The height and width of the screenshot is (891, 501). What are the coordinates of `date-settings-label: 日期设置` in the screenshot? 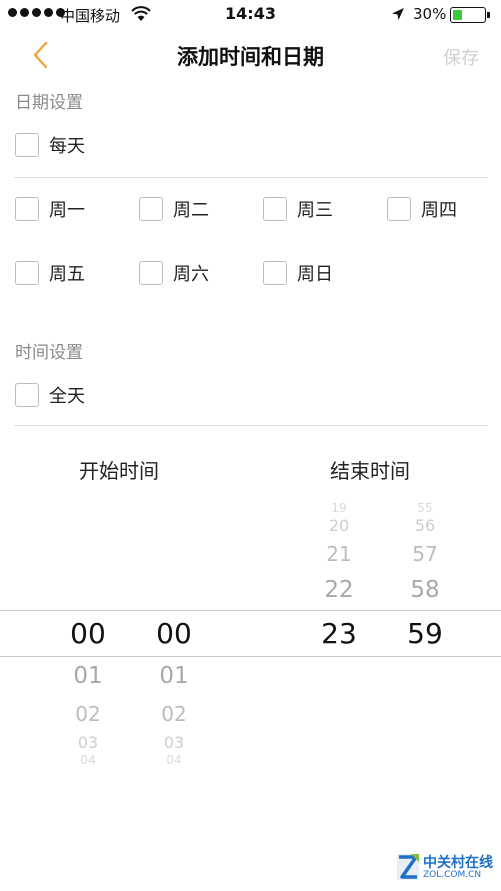 It's located at (49, 103).